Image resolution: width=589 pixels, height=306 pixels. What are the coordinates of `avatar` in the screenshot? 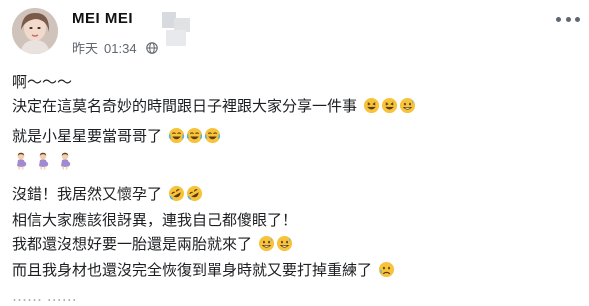 It's located at (35, 31).